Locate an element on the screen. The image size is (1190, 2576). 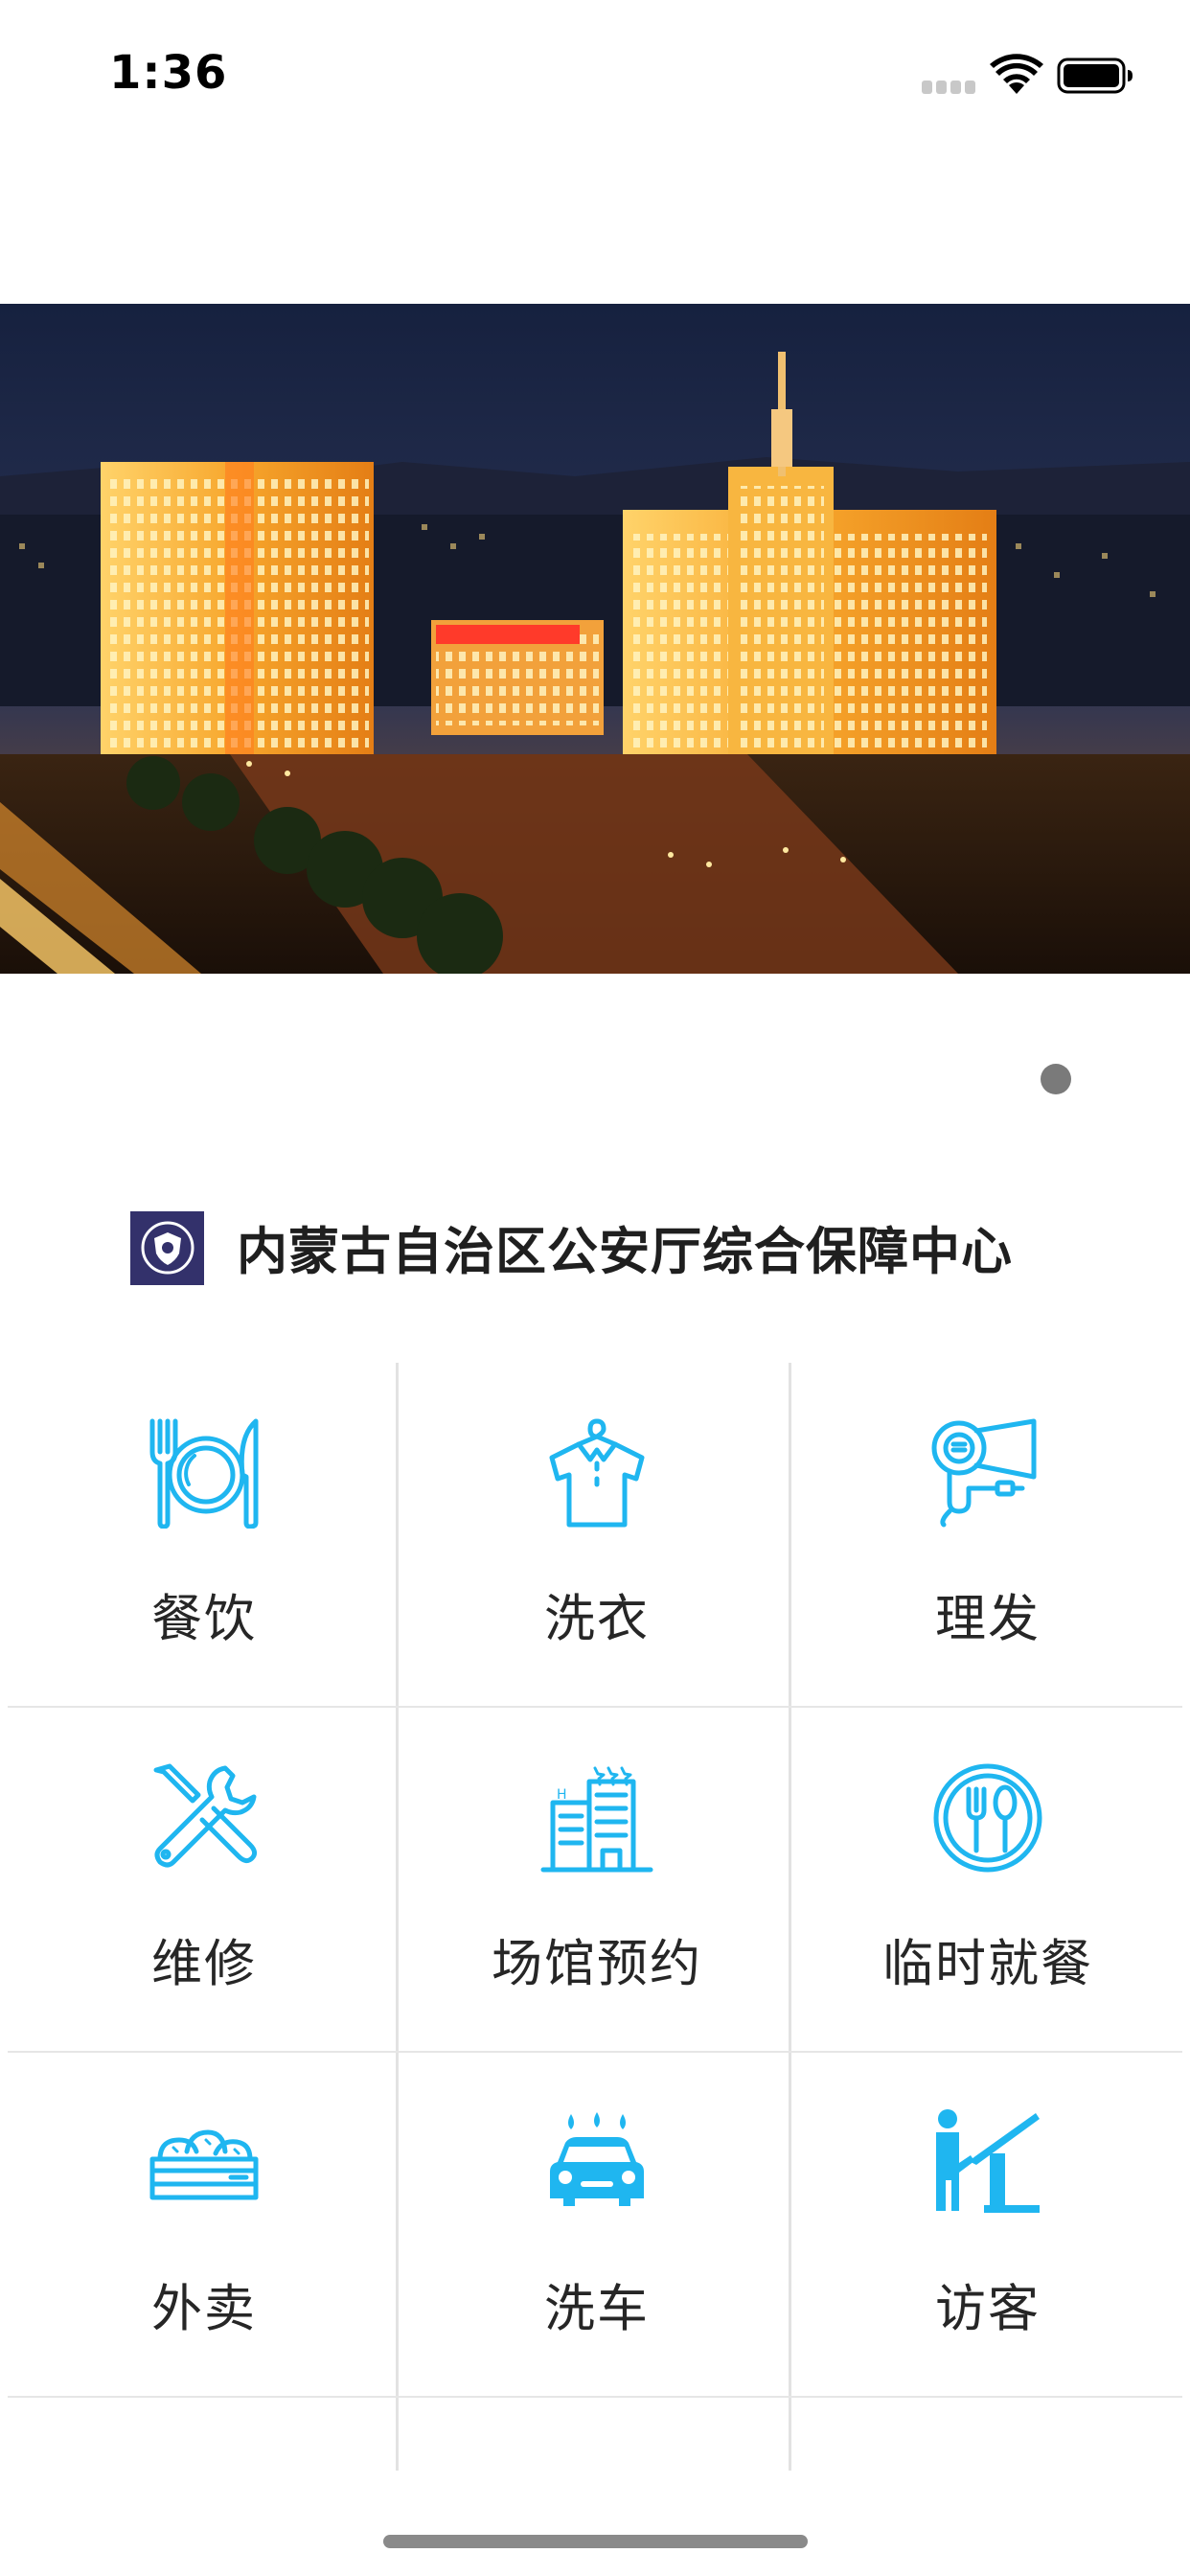
service-repair: 维修 is located at coordinates (204, 1879).